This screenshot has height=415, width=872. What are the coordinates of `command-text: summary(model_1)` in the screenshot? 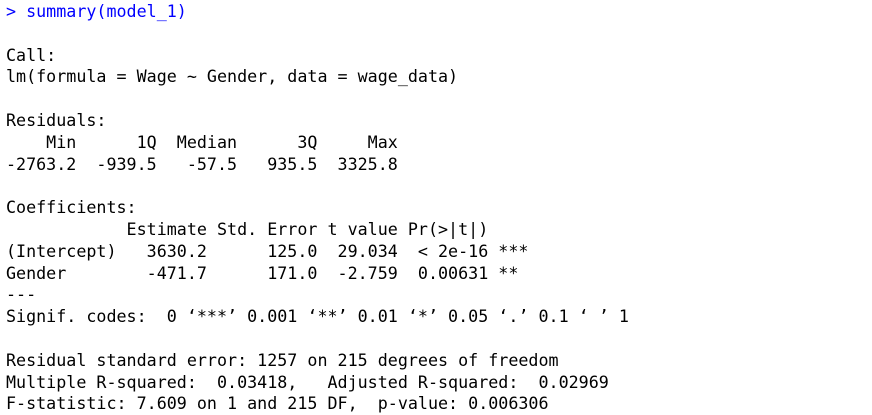 It's located at (106, 11).